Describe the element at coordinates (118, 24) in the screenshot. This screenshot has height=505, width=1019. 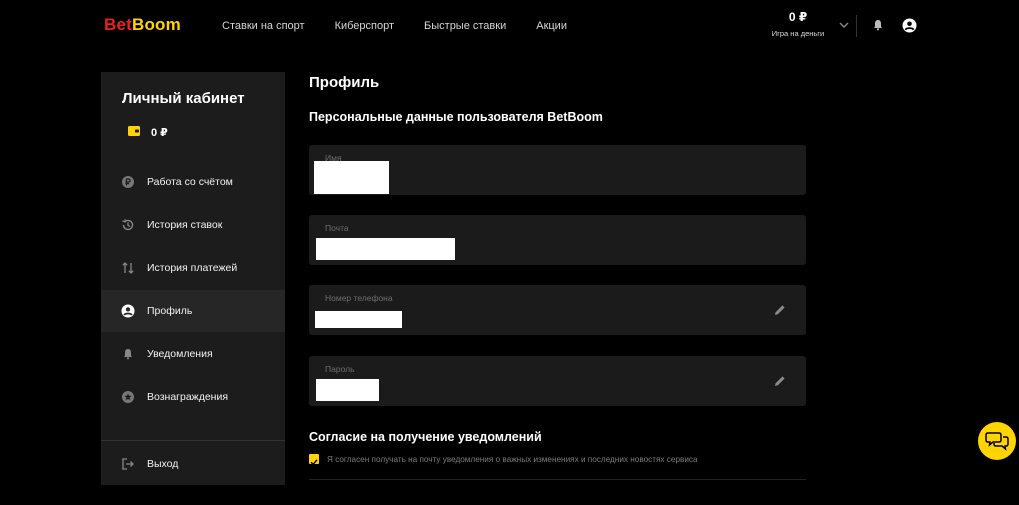
I see `logo-bet: Bet` at that location.